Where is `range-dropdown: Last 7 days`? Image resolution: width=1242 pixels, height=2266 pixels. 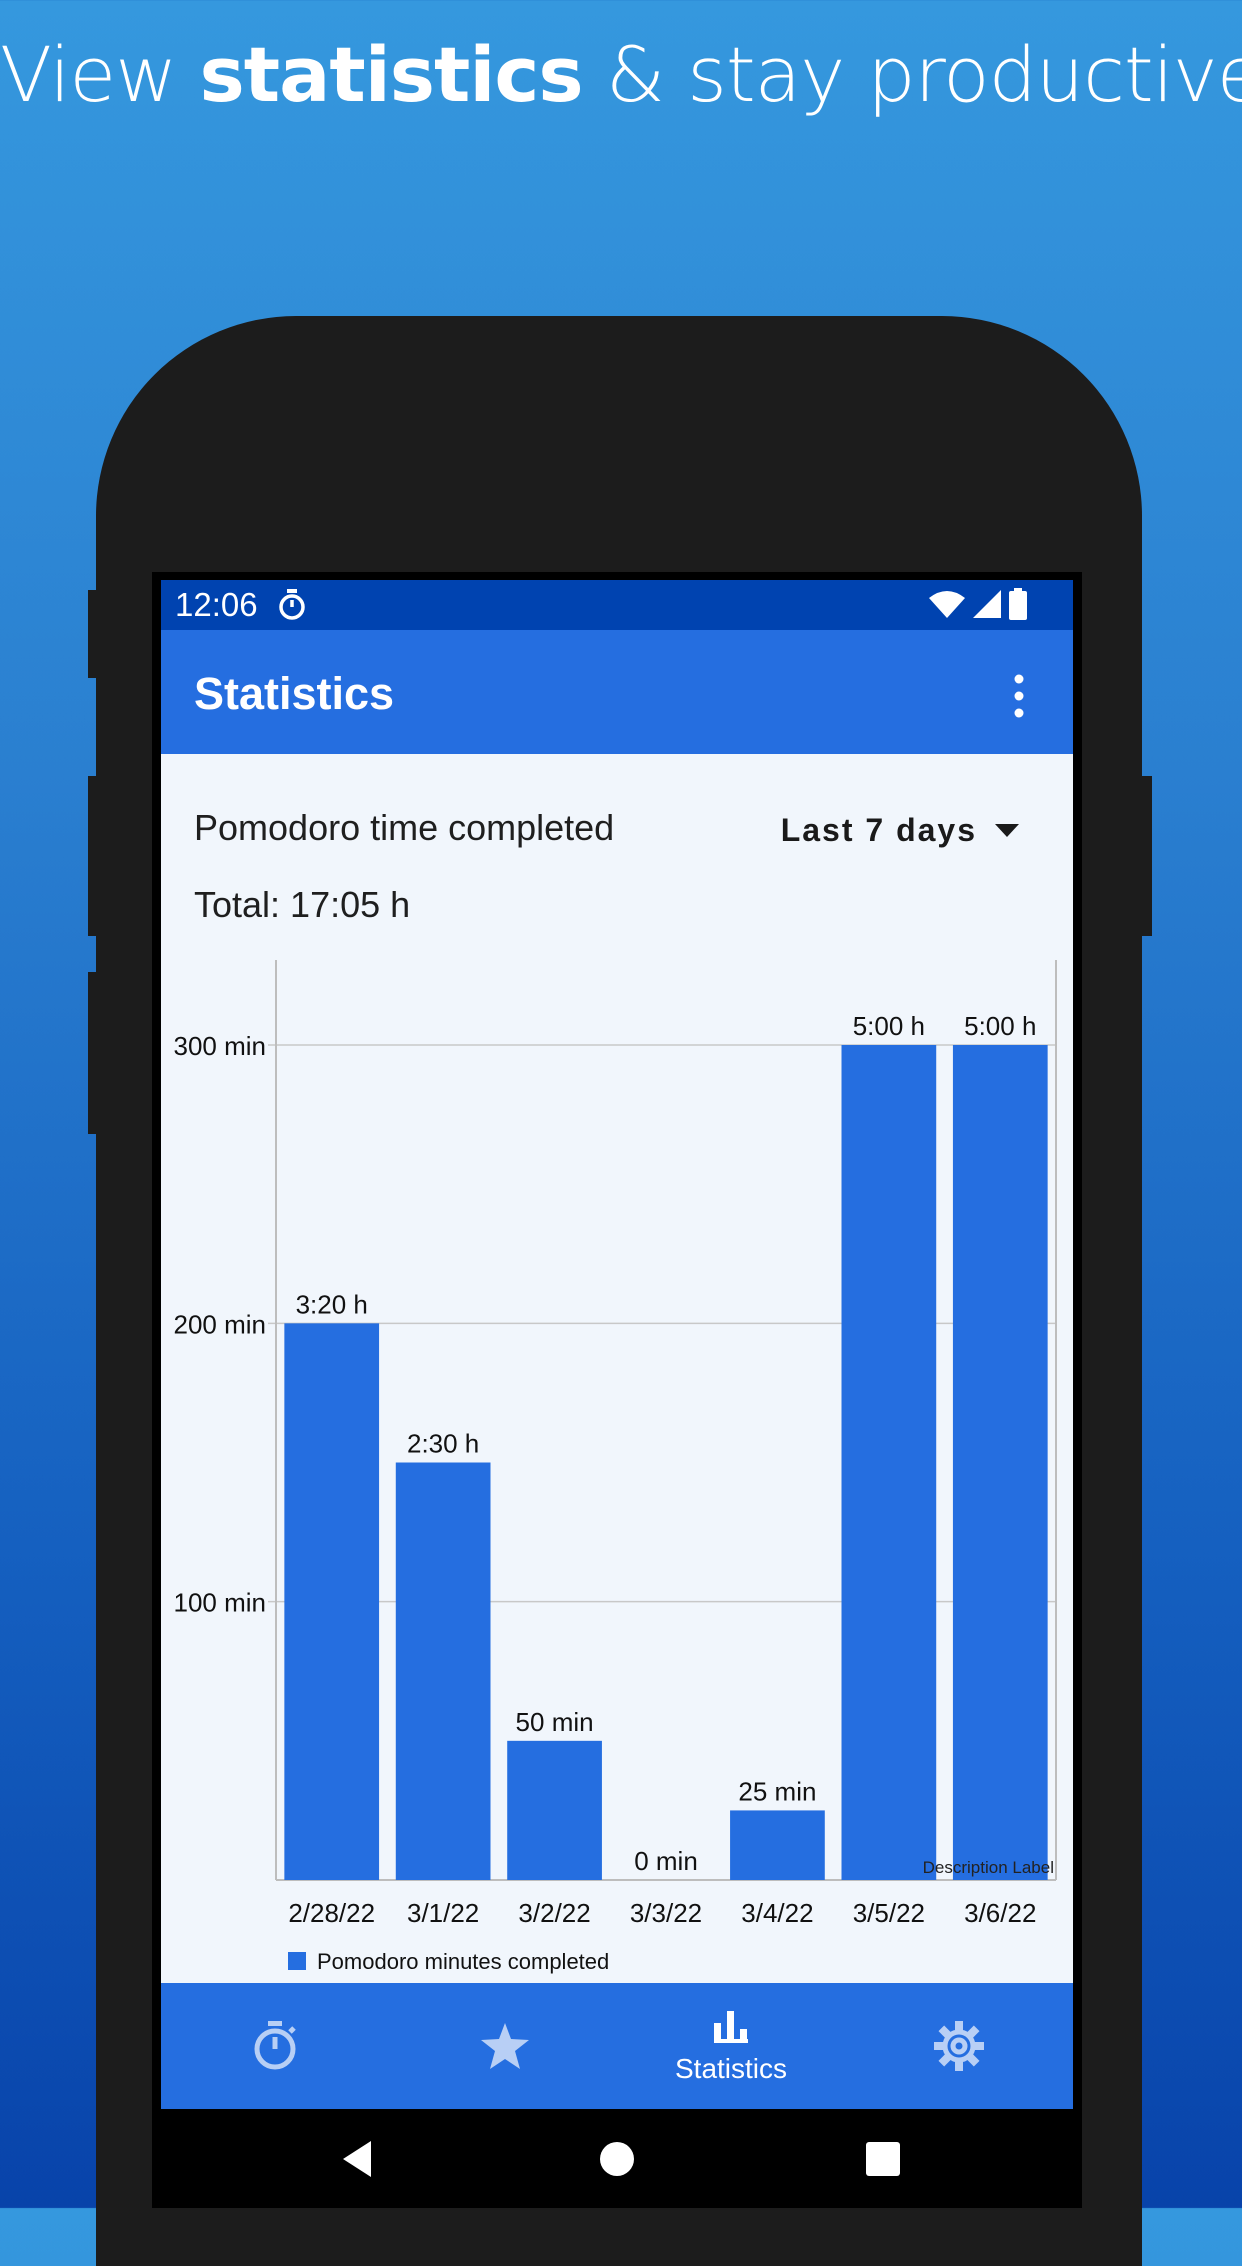
range-dropdown: Last 7 days is located at coordinates (900, 830).